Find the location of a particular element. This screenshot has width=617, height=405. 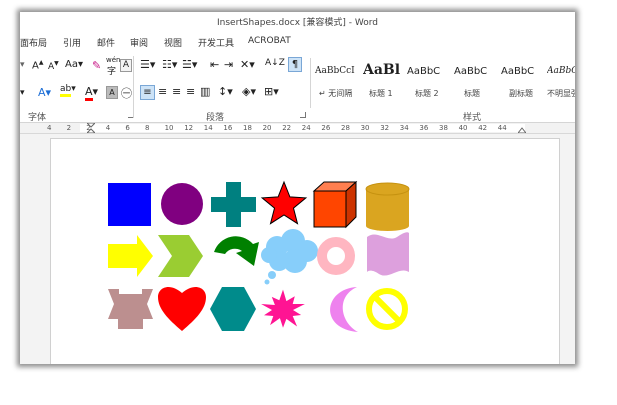

chevron-shape is located at coordinates (180, 256).